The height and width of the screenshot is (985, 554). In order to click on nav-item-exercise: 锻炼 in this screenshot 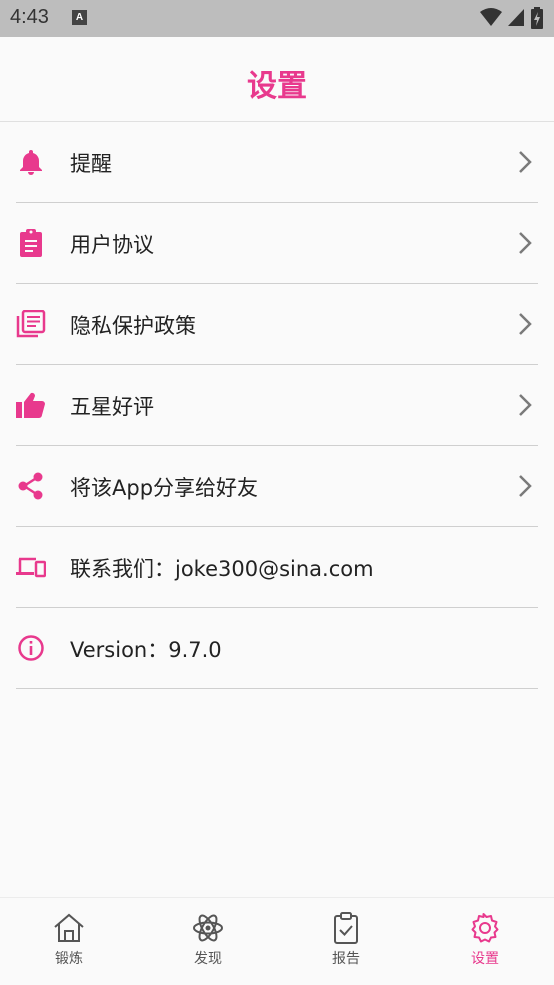, I will do `click(69, 940)`.